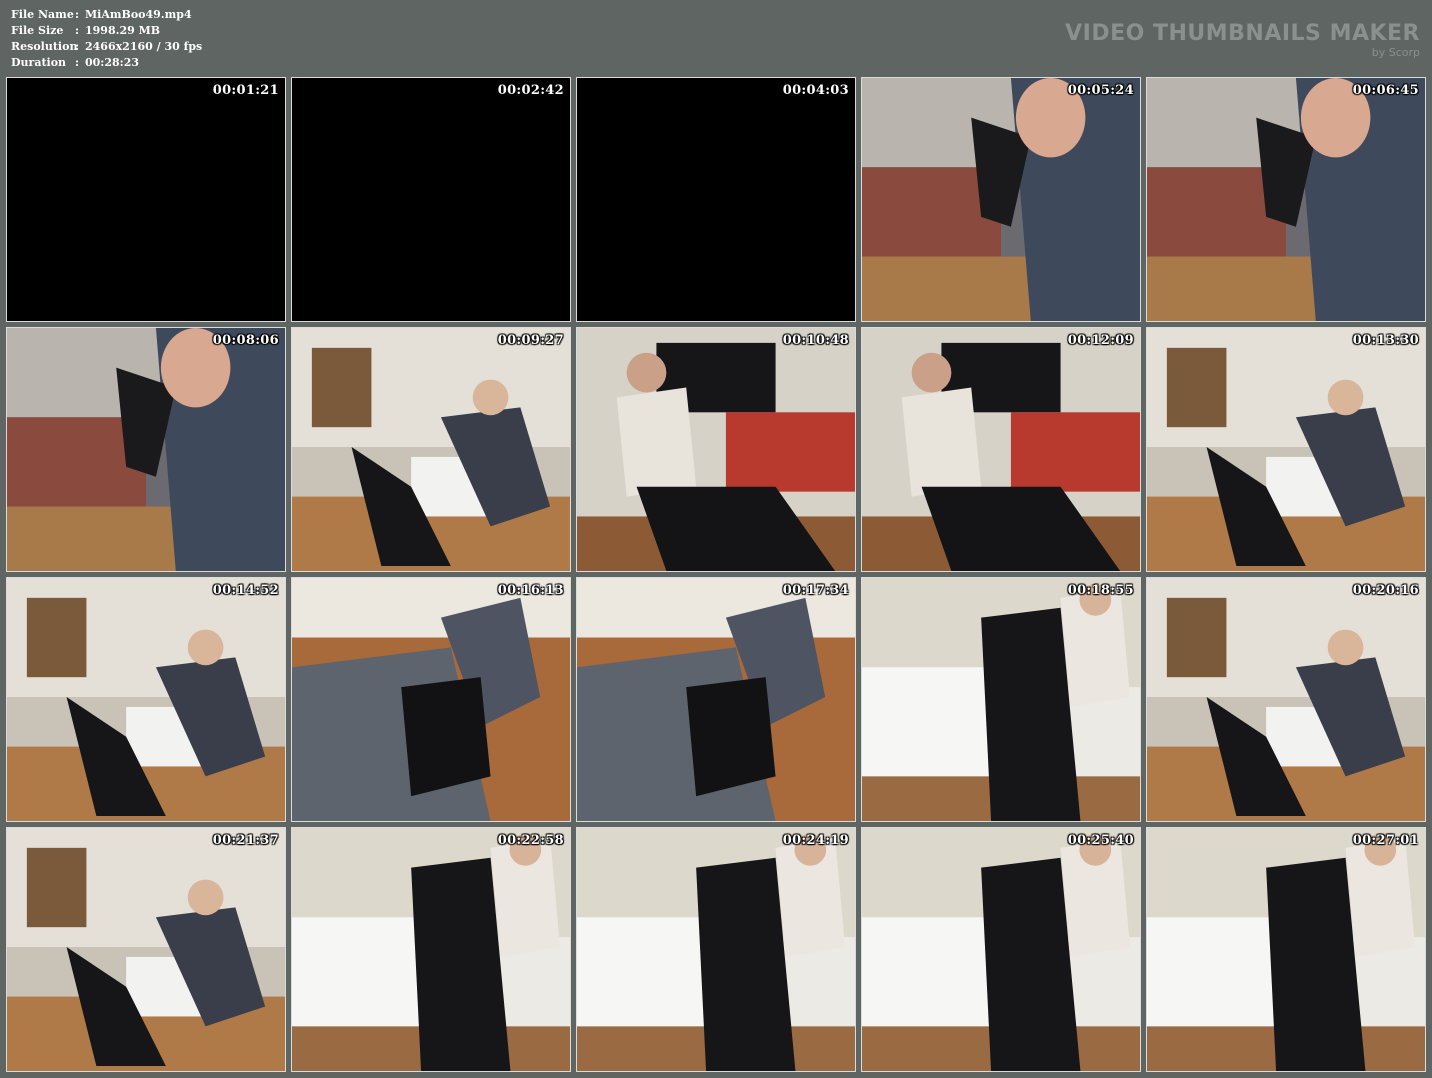 The image size is (1432, 1078). I want to click on thumbnail-timestamp: 00:17:34, so click(815, 590).